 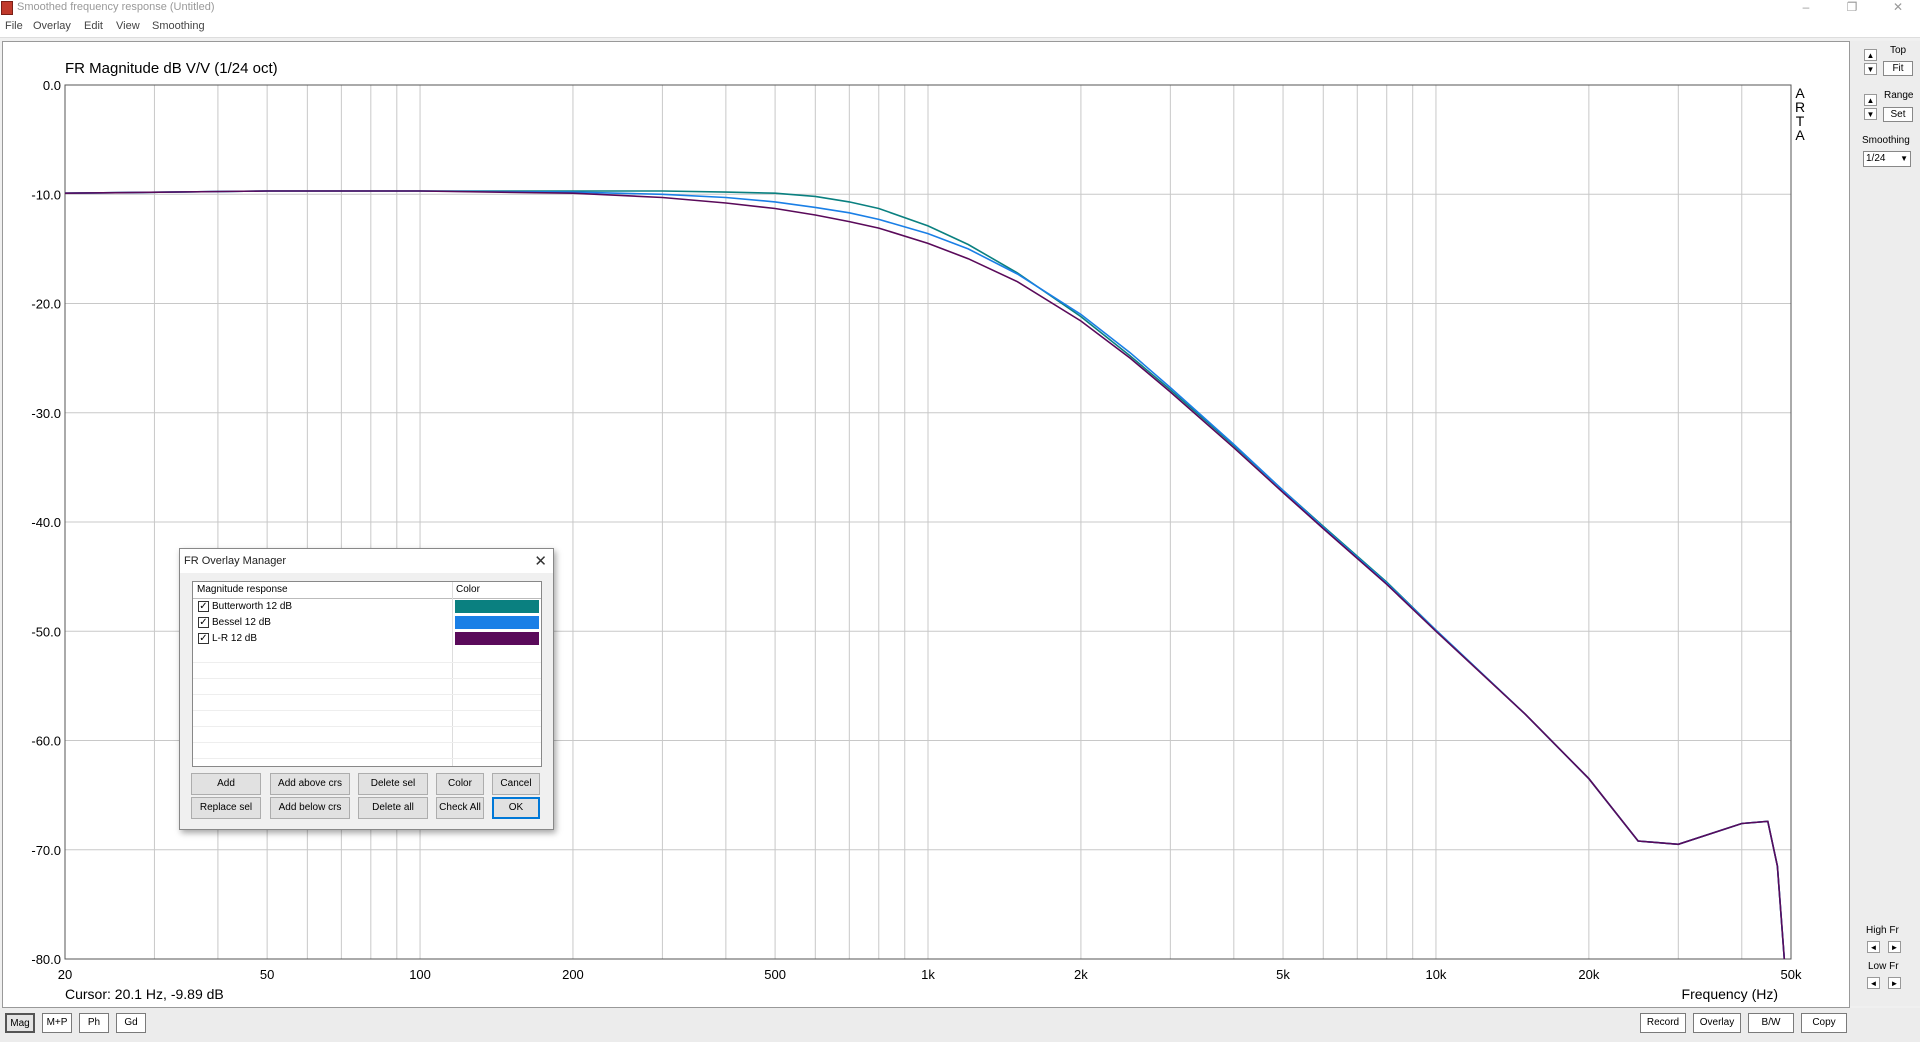 What do you see at coordinates (367, 622) in the screenshot?
I see `list-item: ✓ Bessel 12 dB` at bounding box center [367, 622].